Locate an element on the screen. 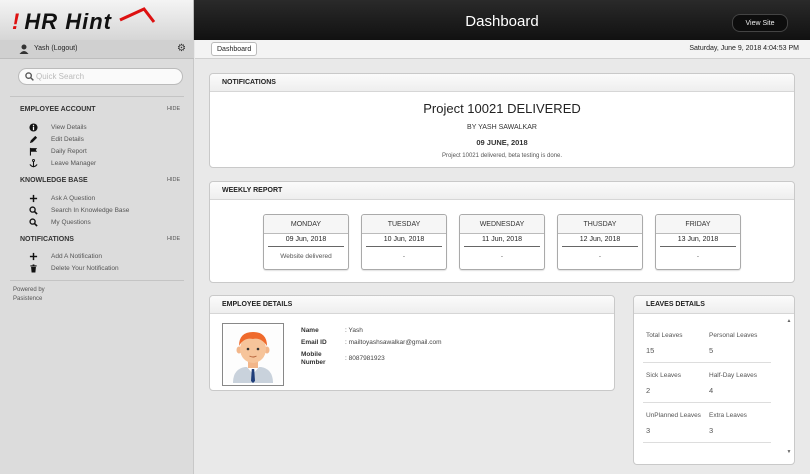 This screenshot has width=810, height=474. gear-icon: ⚙ is located at coordinates (181, 48).